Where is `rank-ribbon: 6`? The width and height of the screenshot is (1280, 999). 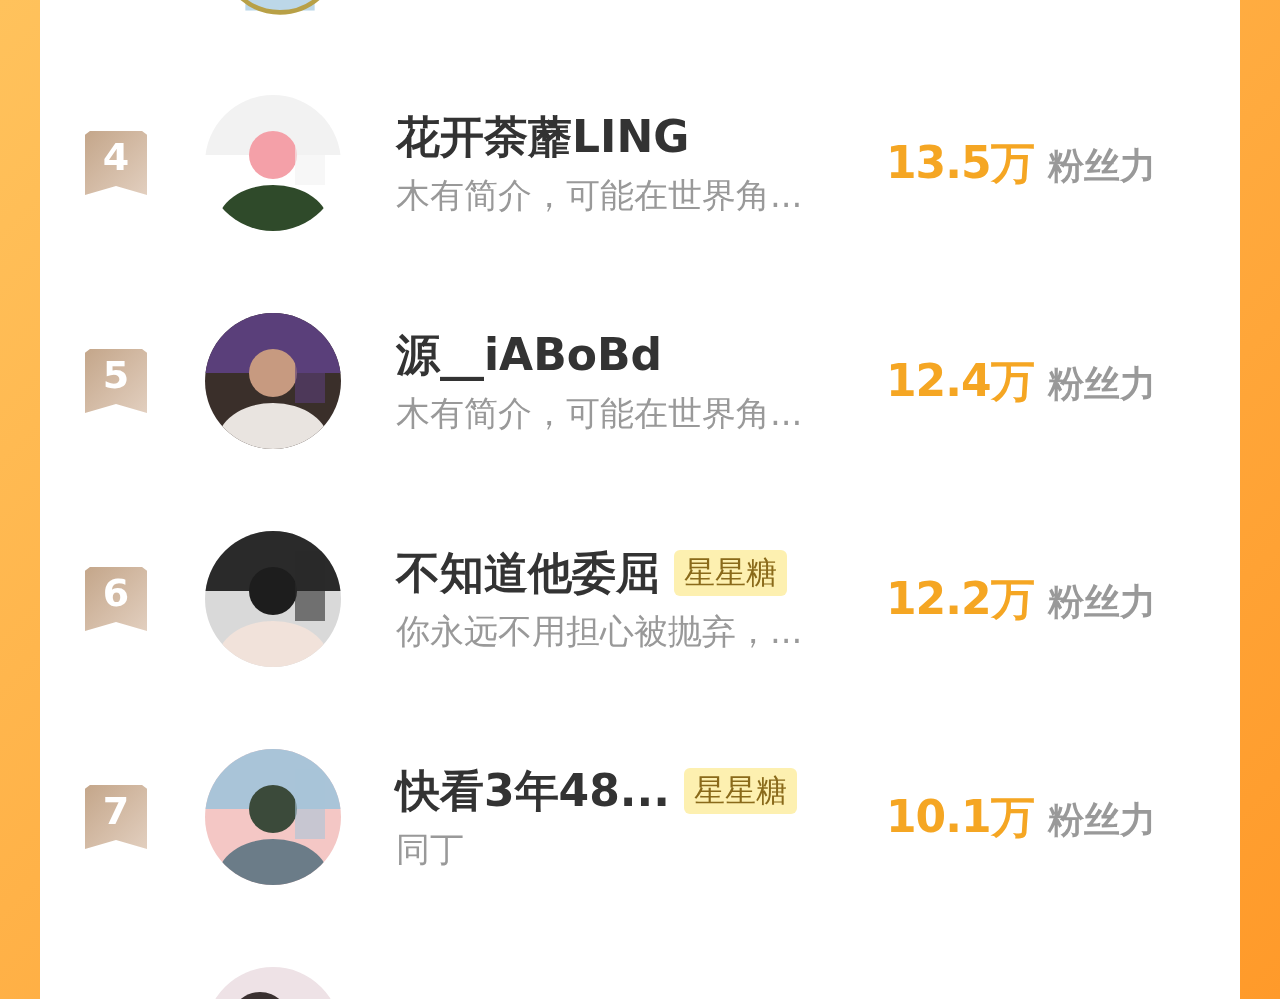 rank-ribbon: 6 is located at coordinates (116, 599).